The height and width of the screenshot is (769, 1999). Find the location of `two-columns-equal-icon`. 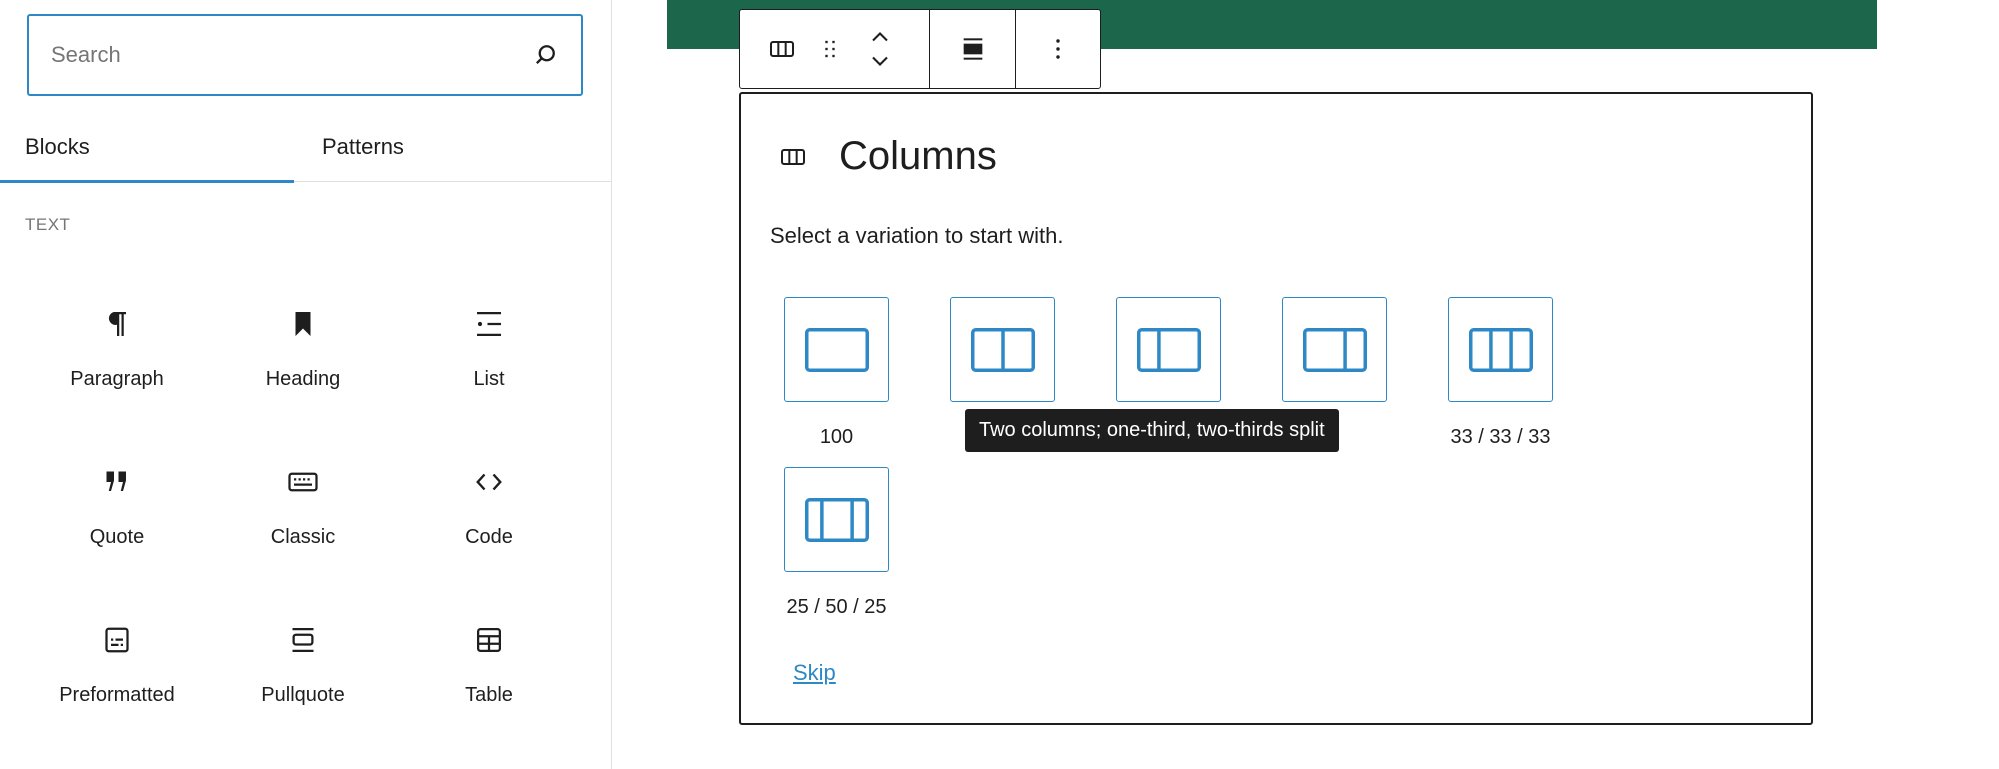

two-columns-equal-icon is located at coordinates (1002, 349).